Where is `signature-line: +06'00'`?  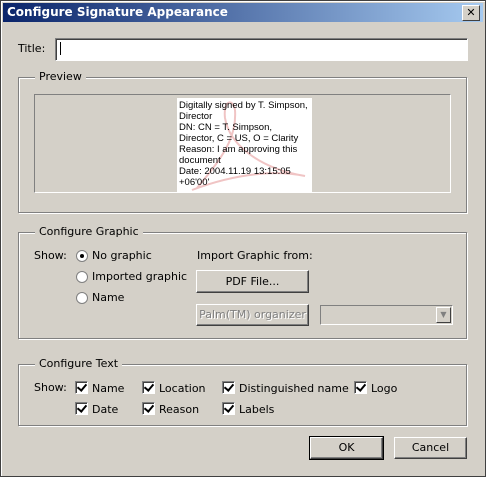 signature-line: +06'00' is located at coordinates (194, 182).